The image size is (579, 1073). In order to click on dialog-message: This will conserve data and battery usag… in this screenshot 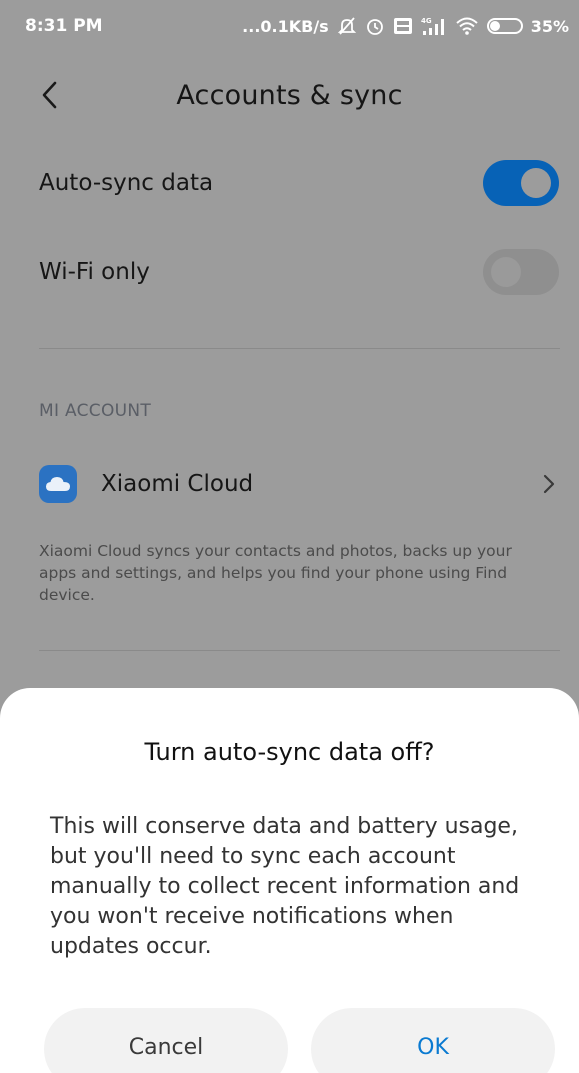, I will do `click(285, 886)`.